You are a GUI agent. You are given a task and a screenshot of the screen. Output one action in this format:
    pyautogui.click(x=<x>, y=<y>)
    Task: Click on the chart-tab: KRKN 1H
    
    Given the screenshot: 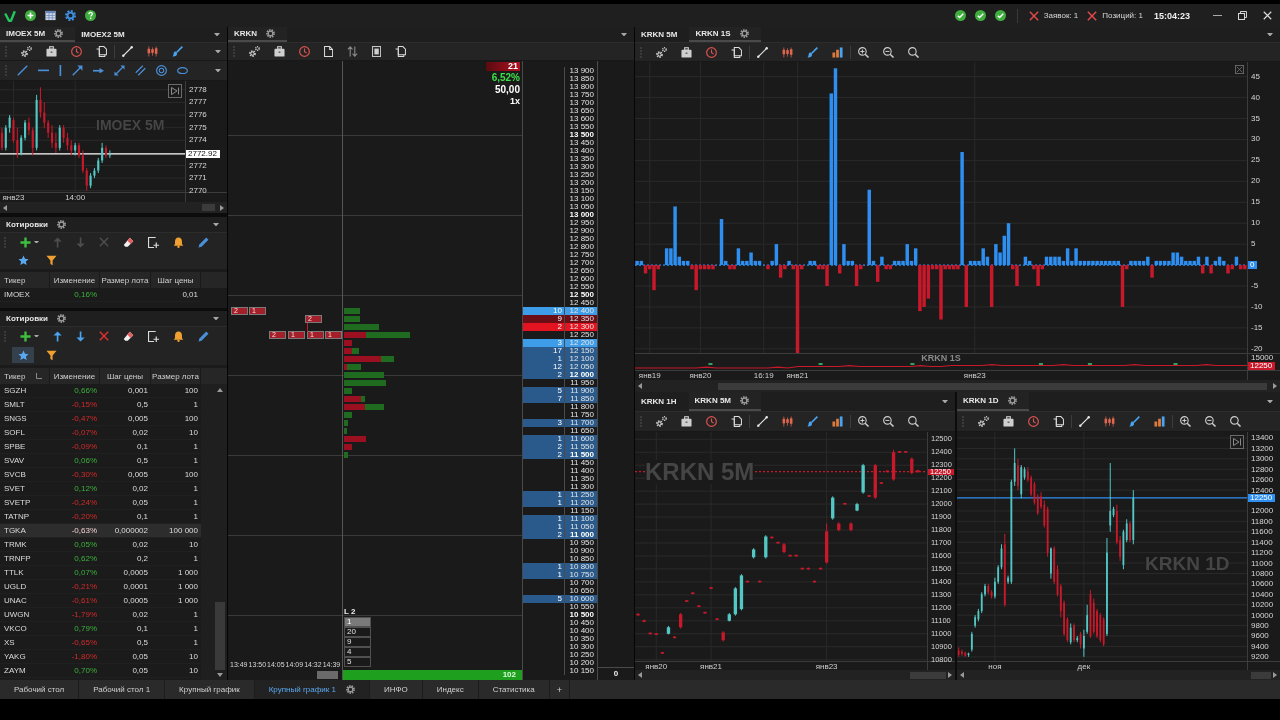 What is the action you would take?
    pyautogui.click(x=662, y=401)
    